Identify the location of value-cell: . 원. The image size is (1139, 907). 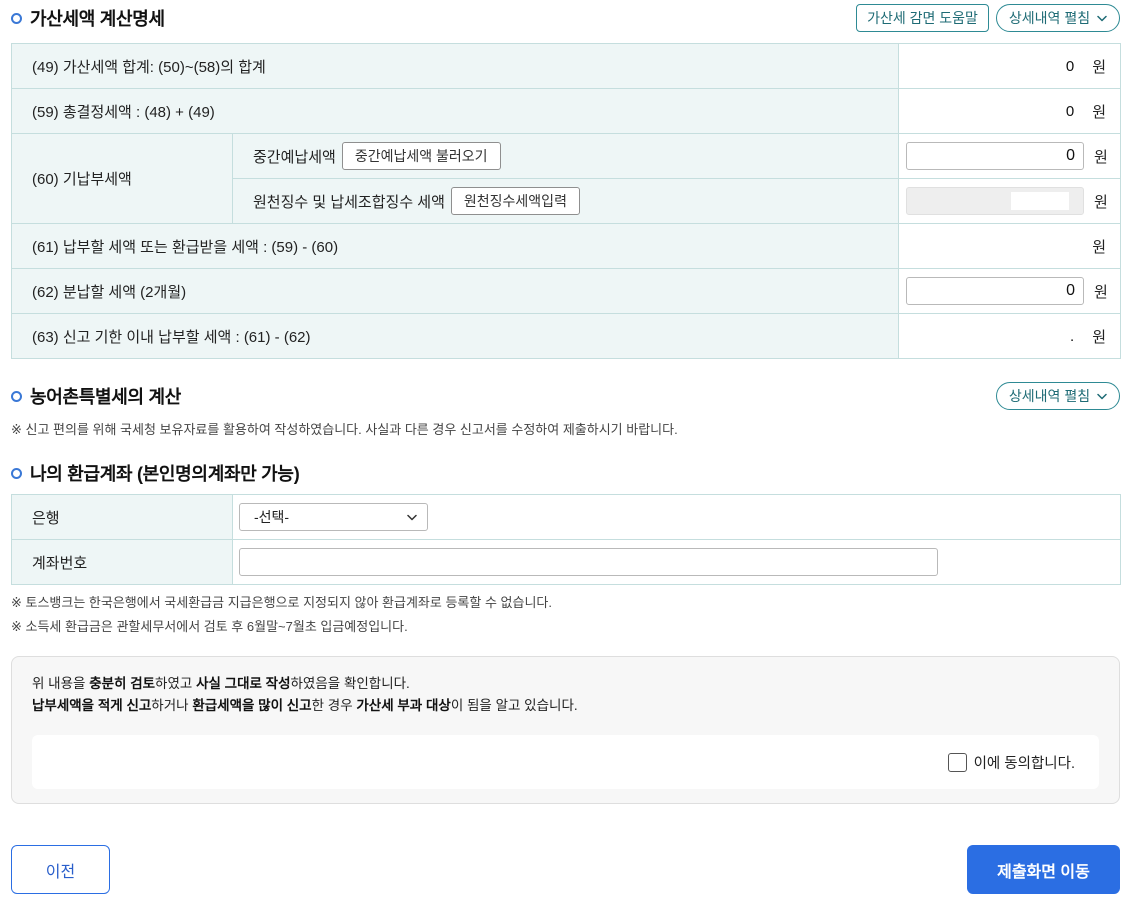
(1010, 336).